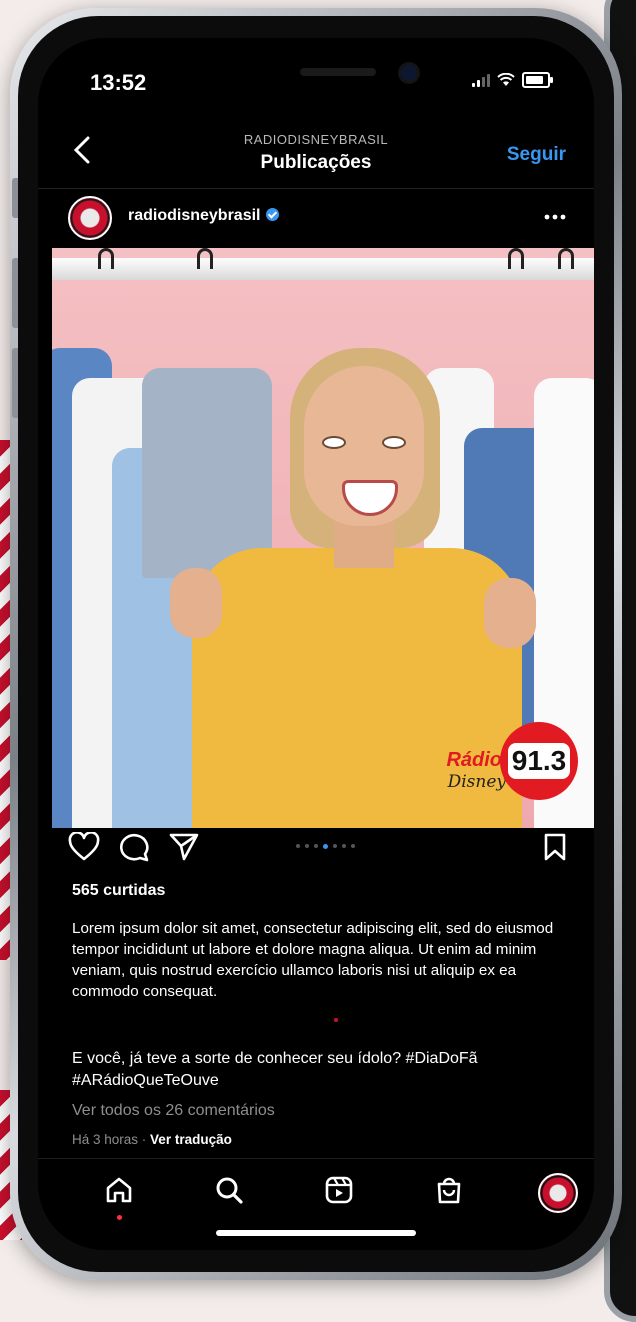 This screenshot has width=636, height=1322. What do you see at coordinates (119, 1217) in the screenshot?
I see `home-active-dot` at bounding box center [119, 1217].